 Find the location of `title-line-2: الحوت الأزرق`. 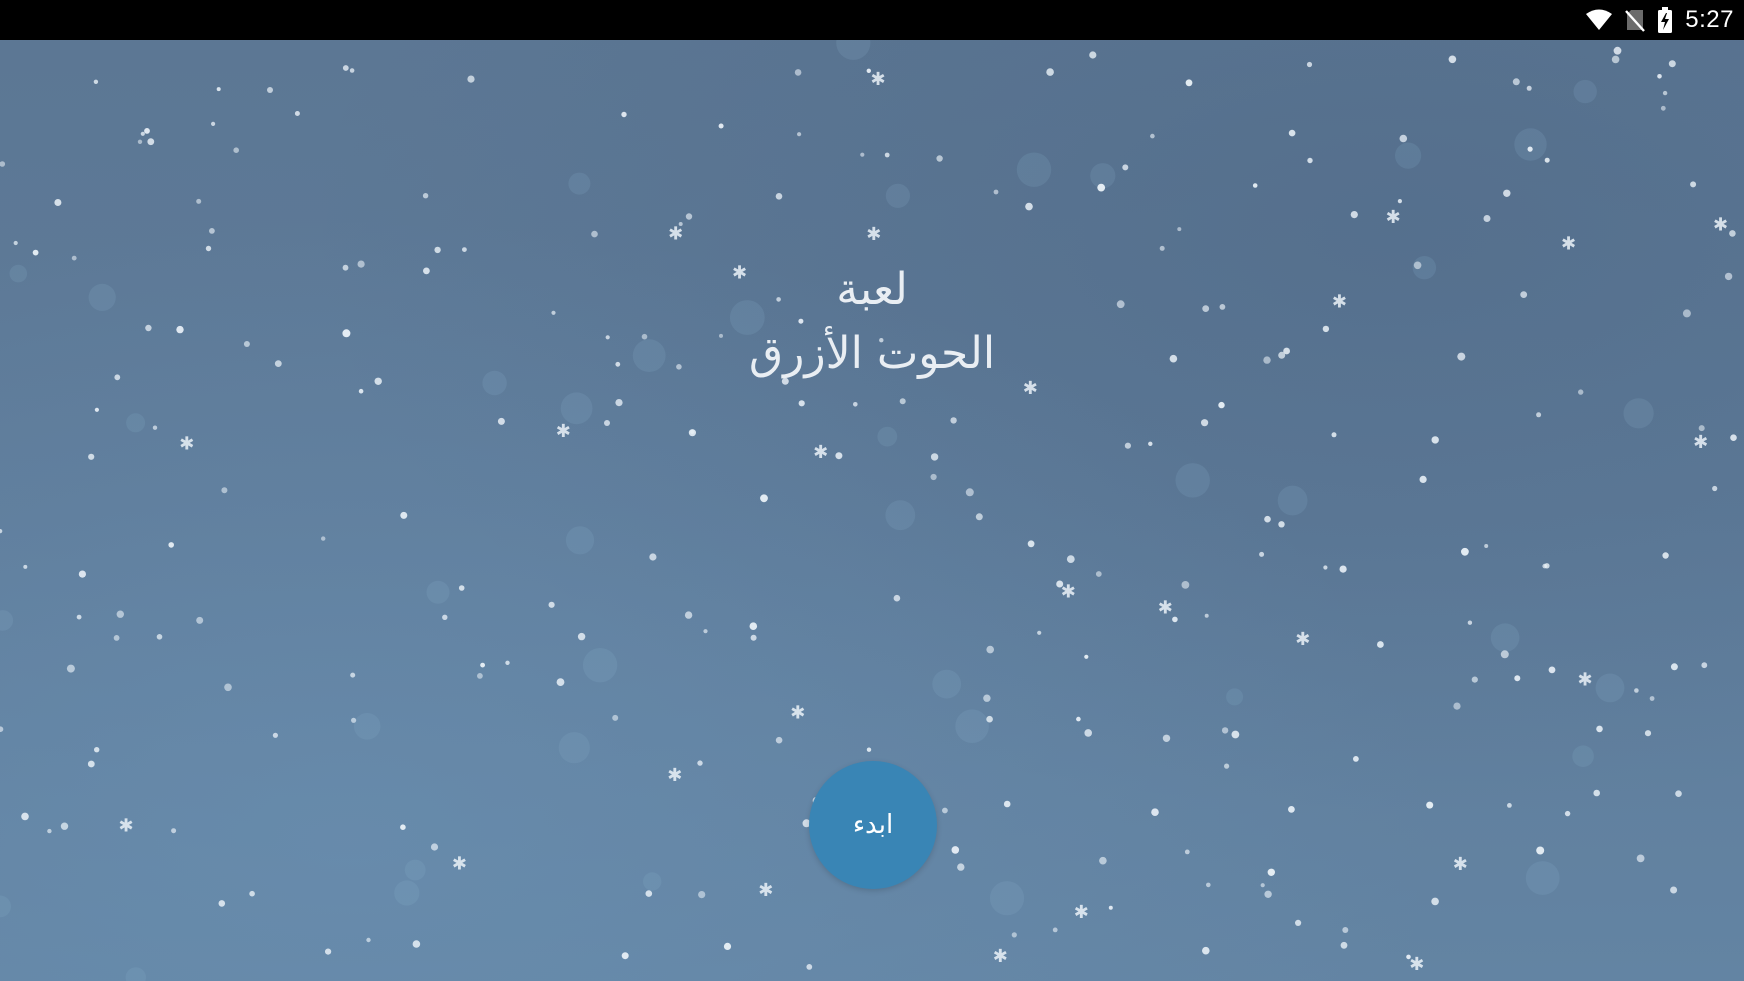

title-line-2: الحوت الأزرق is located at coordinates (872, 353).